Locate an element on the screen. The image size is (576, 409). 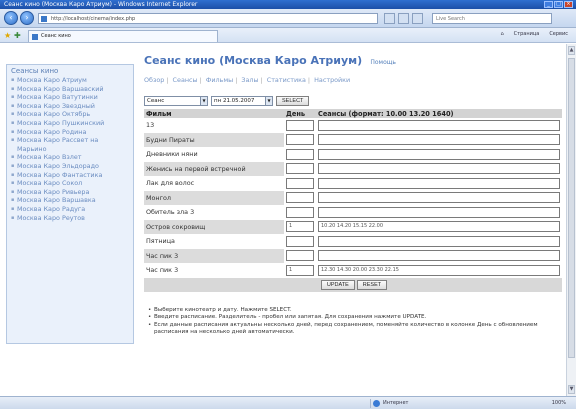
refresh-icon is located at coordinates (389, 18).